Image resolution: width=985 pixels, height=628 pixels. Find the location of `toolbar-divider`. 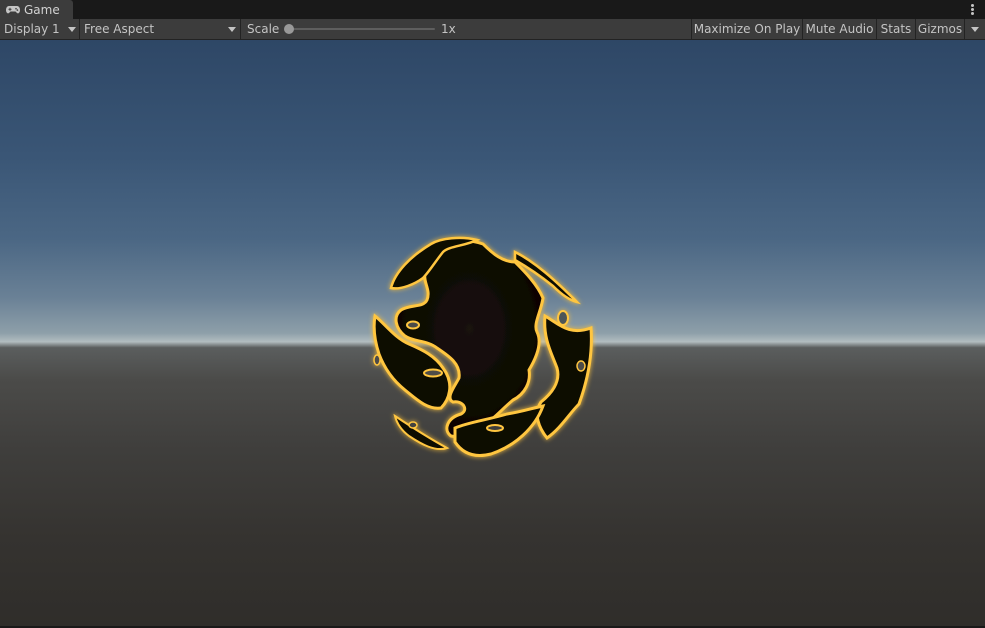

toolbar-divider is located at coordinates (240, 29).